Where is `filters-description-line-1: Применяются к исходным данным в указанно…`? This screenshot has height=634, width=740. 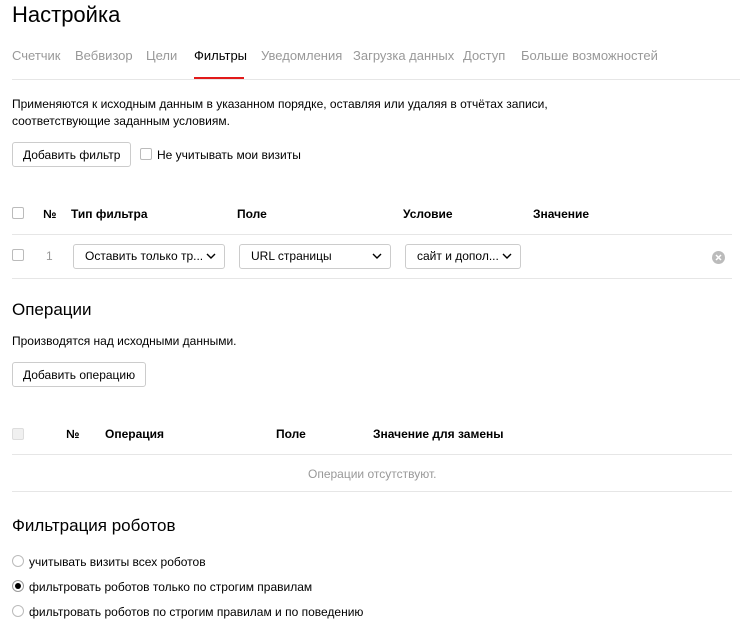 filters-description-line-1: Применяются к исходным данным в указанно… is located at coordinates (280, 104).